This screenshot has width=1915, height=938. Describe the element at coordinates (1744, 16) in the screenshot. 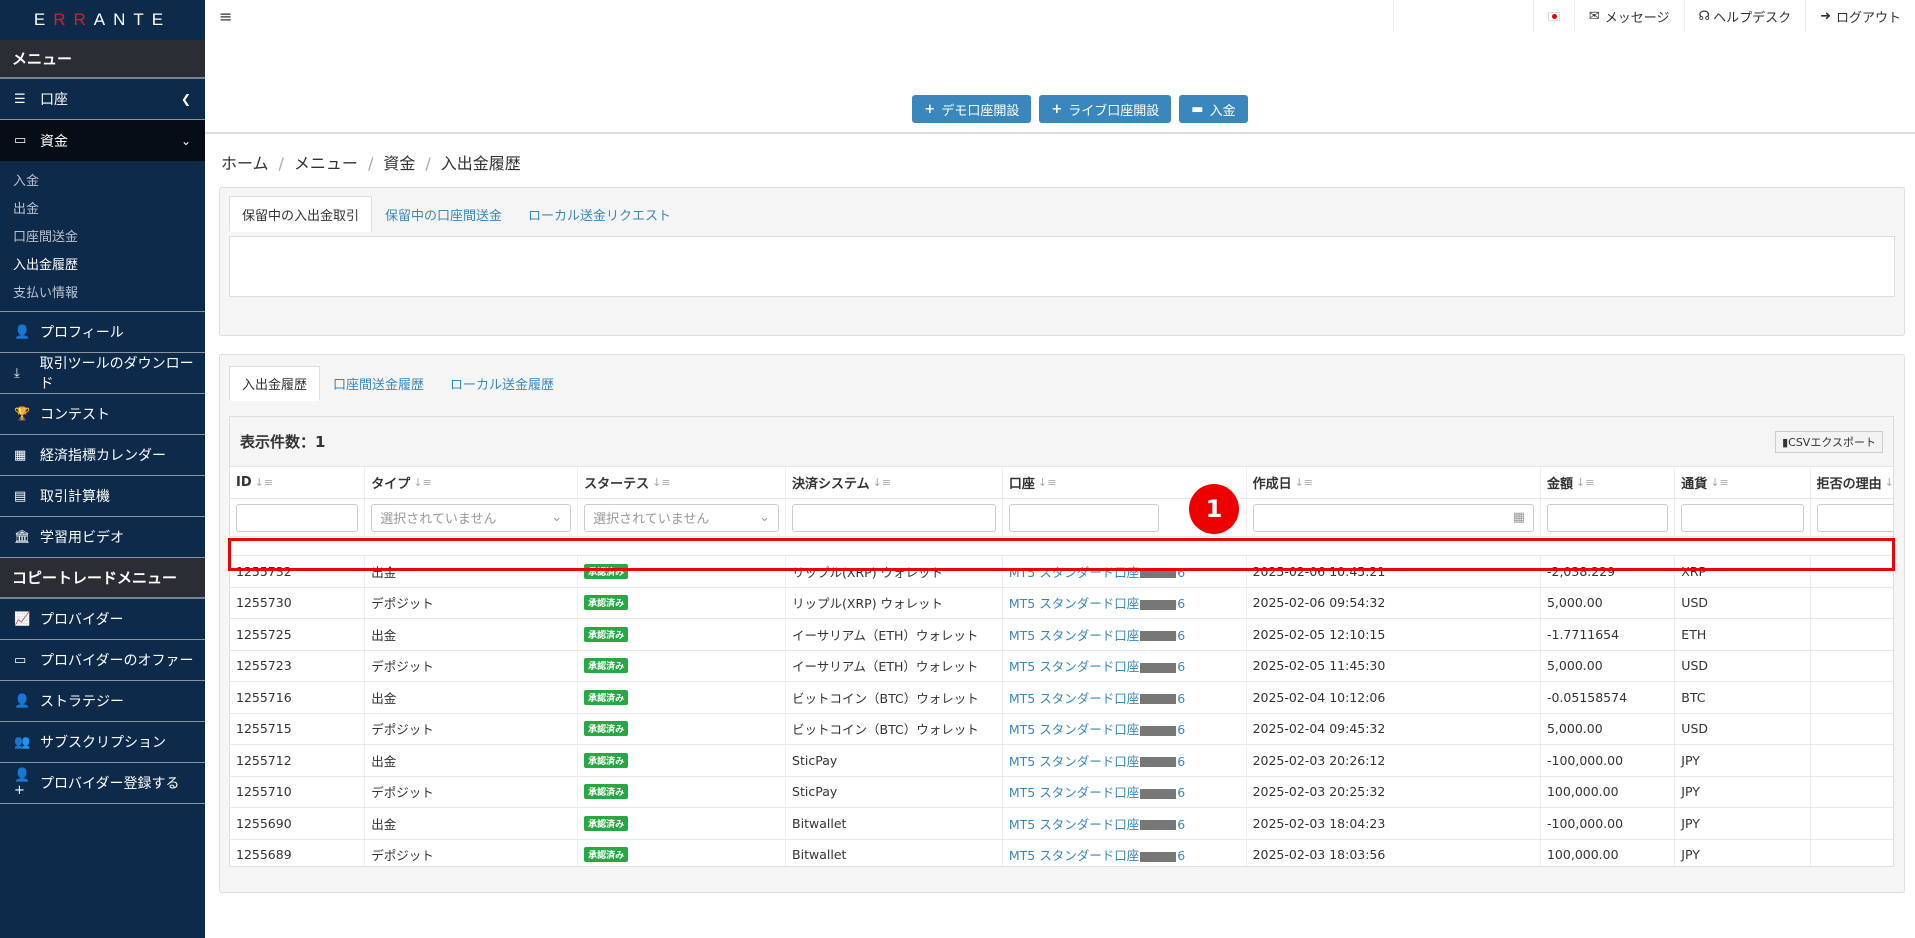

I see `helpdesk-link: ☊ ヘルプデスク` at that location.